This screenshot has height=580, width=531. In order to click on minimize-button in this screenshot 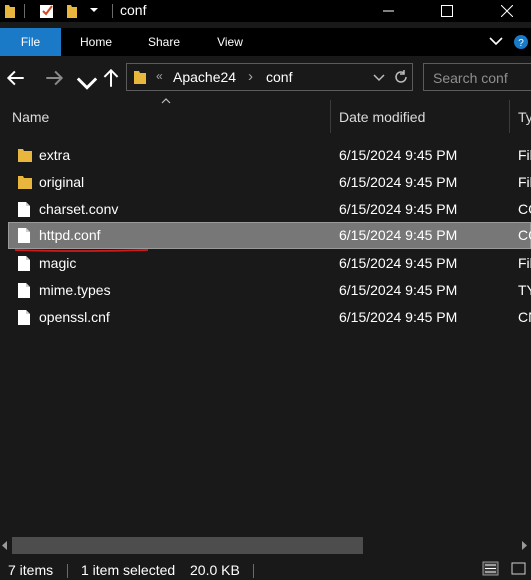, I will do `click(389, 11)`.